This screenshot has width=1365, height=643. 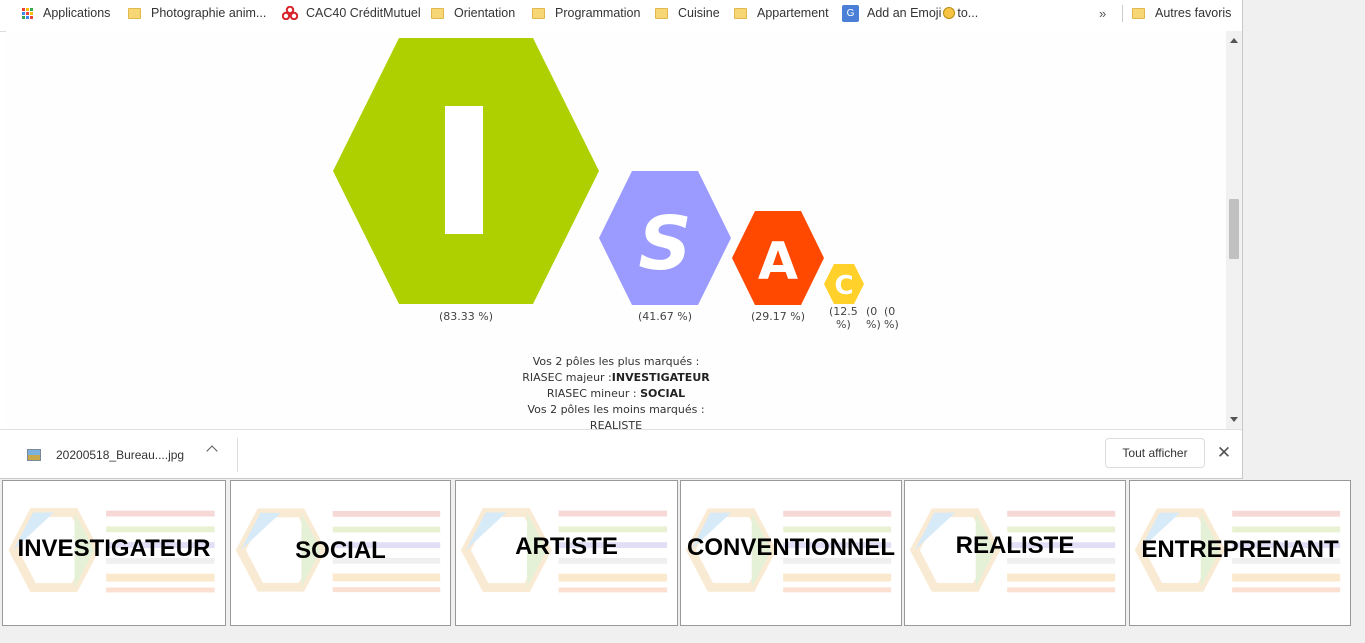 I want to click on scroll-down-icon, so click(x=1234, y=419).